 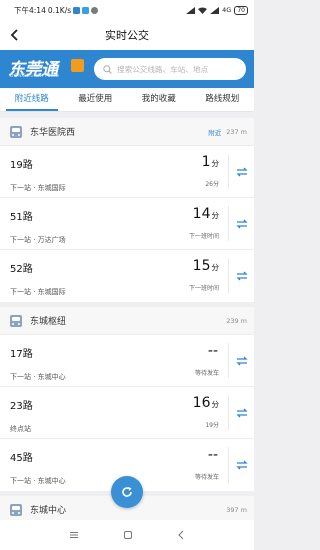 What do you see at coordinates (30, 10) in the screenshot?
I see `status-time: 下午4:14` at bounding box center [30, 10].